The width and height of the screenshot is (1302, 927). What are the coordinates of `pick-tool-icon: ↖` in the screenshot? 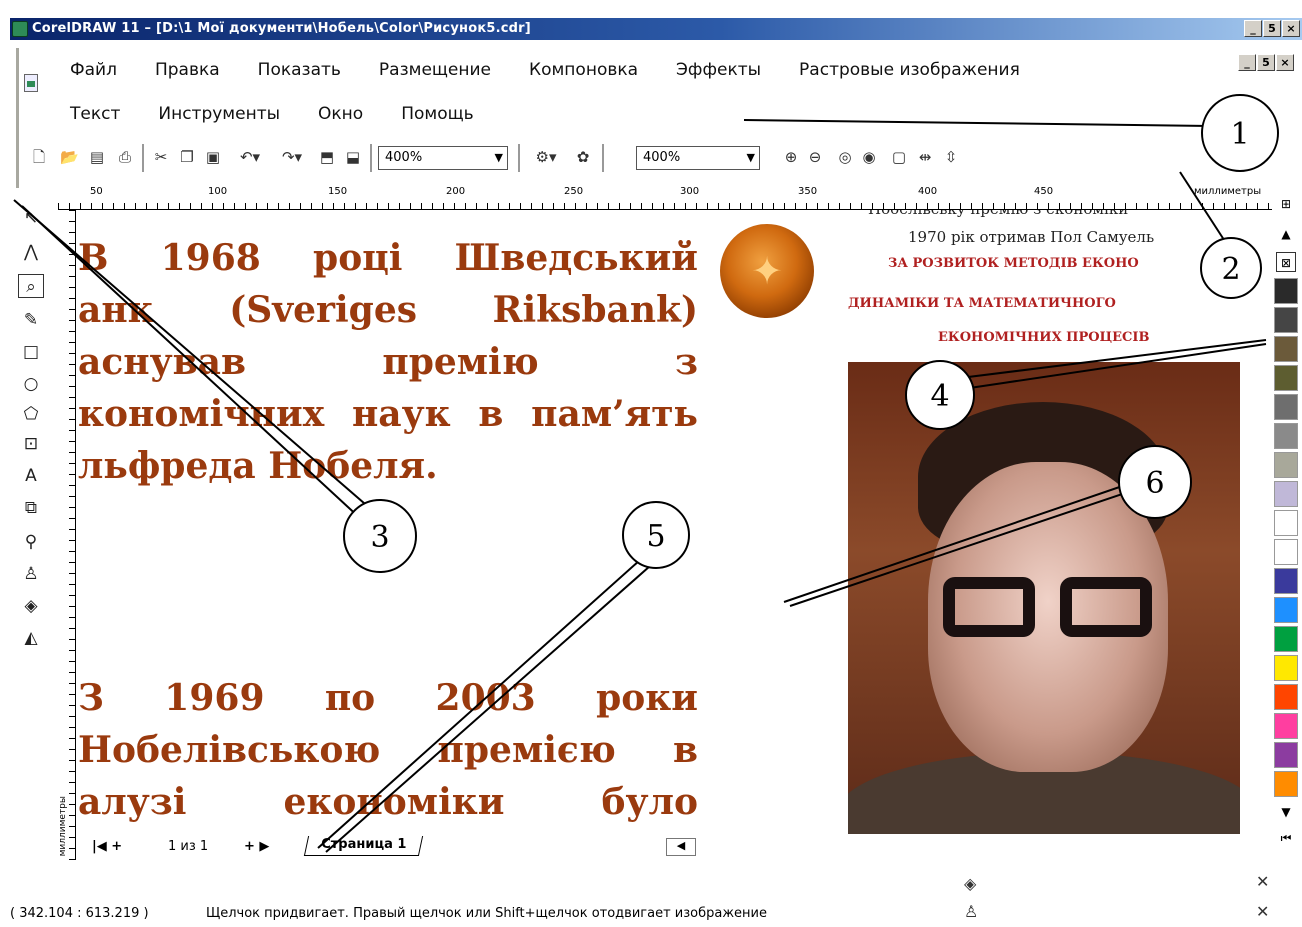 It's located at (31, 218).